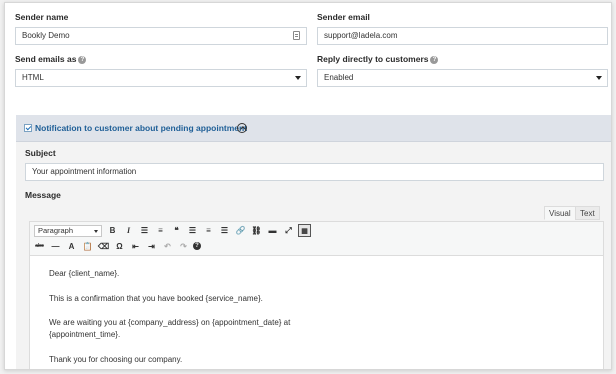 This screenshot has height=374, width=616. What do you see at coordinates (128, 230) in the screenshot?
I see `italic-icon: I` at bounding box center [128, 230].